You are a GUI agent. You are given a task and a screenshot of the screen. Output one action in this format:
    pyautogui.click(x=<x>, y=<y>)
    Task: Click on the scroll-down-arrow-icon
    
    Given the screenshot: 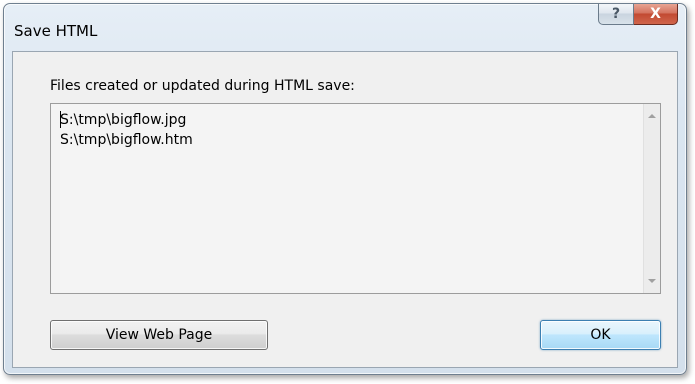 What is the action you would take?
    pyautogui.click(x=652, y=281)
    